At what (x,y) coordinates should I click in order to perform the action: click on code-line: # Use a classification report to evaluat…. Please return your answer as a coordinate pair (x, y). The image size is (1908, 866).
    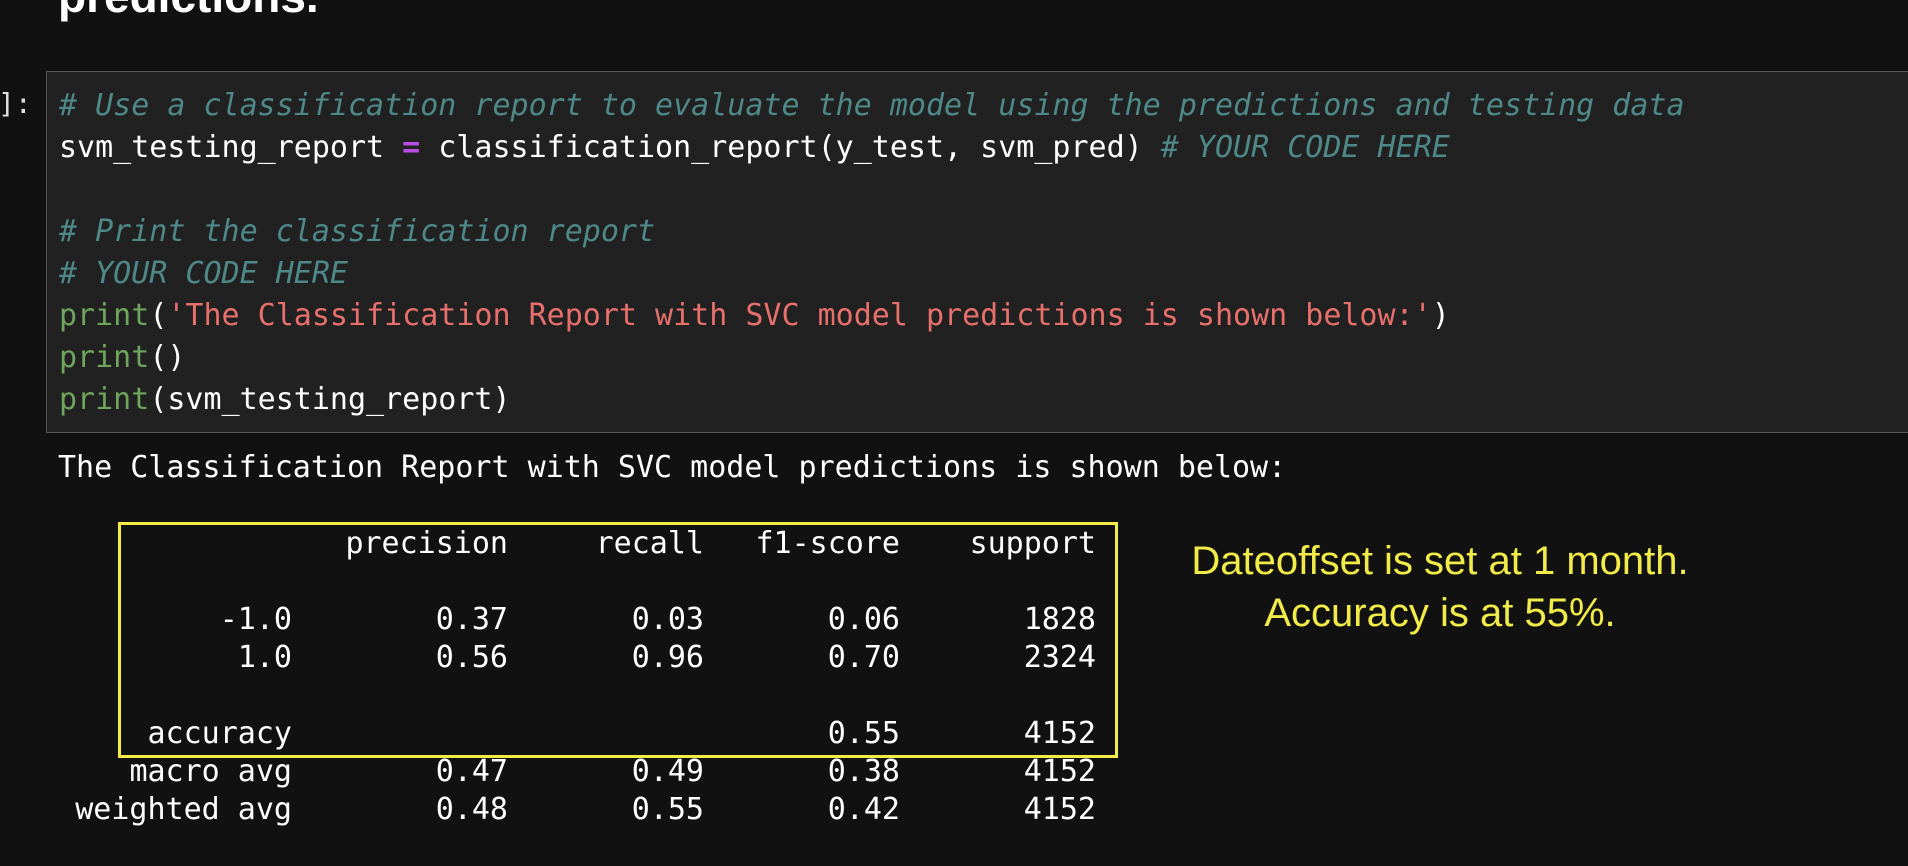
    Looking at the image, I should click on (872, 106).